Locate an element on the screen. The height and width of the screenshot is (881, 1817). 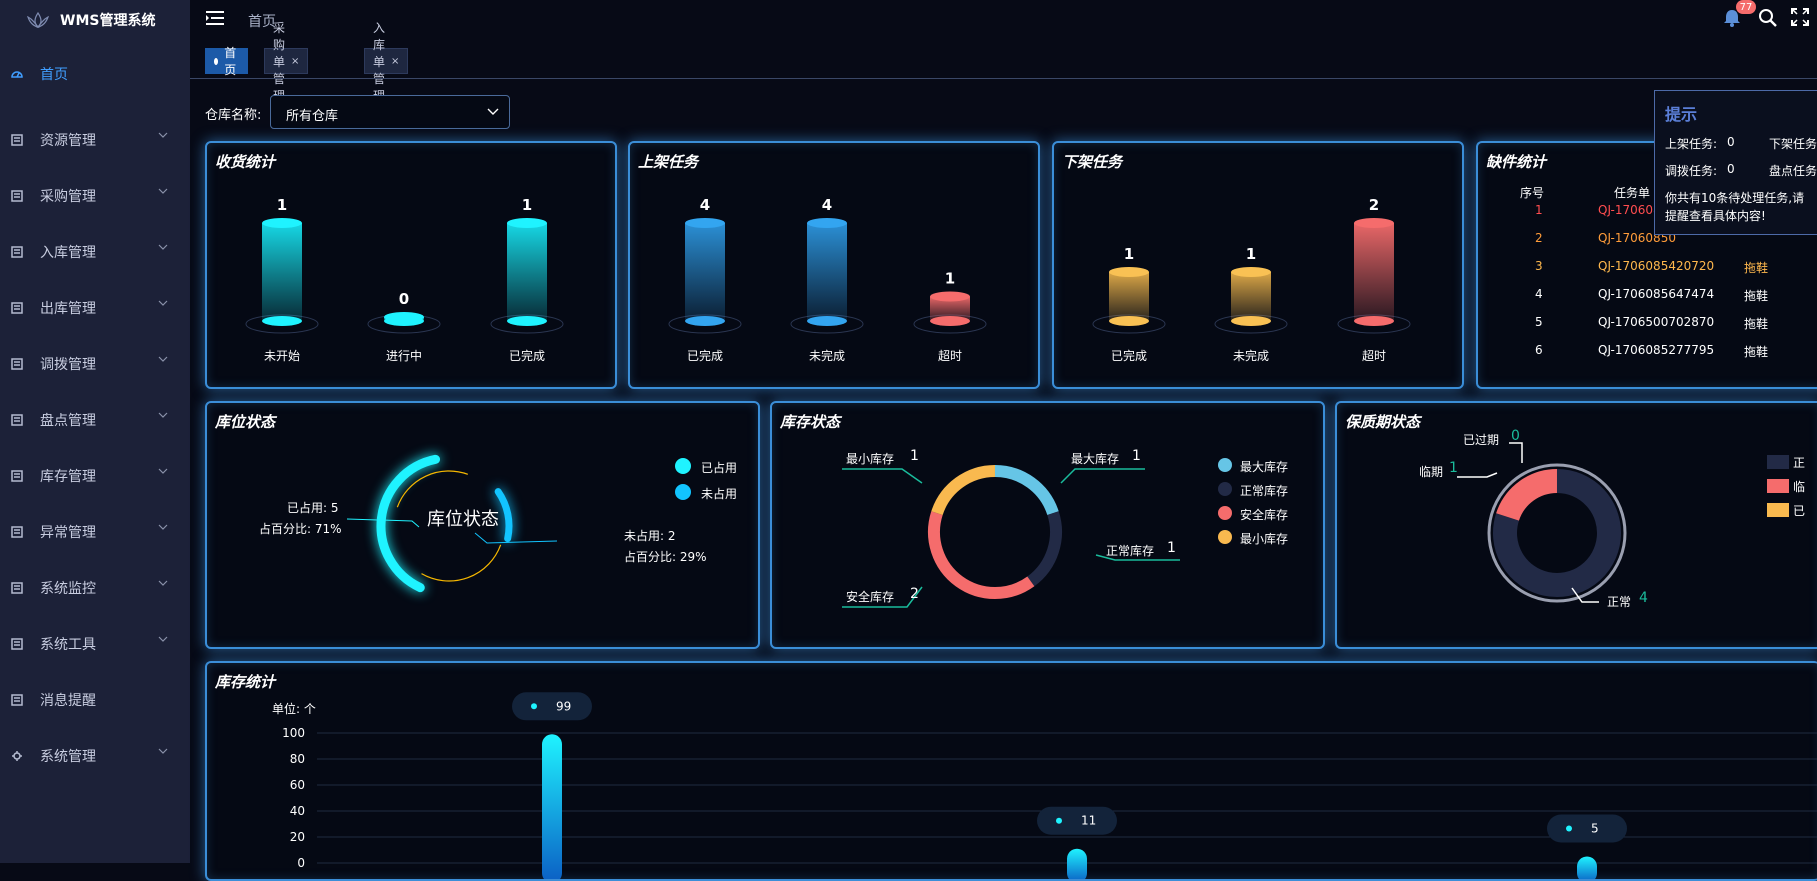
sidebar-item-label: 系统管理 is located at coordinates (68, 757).